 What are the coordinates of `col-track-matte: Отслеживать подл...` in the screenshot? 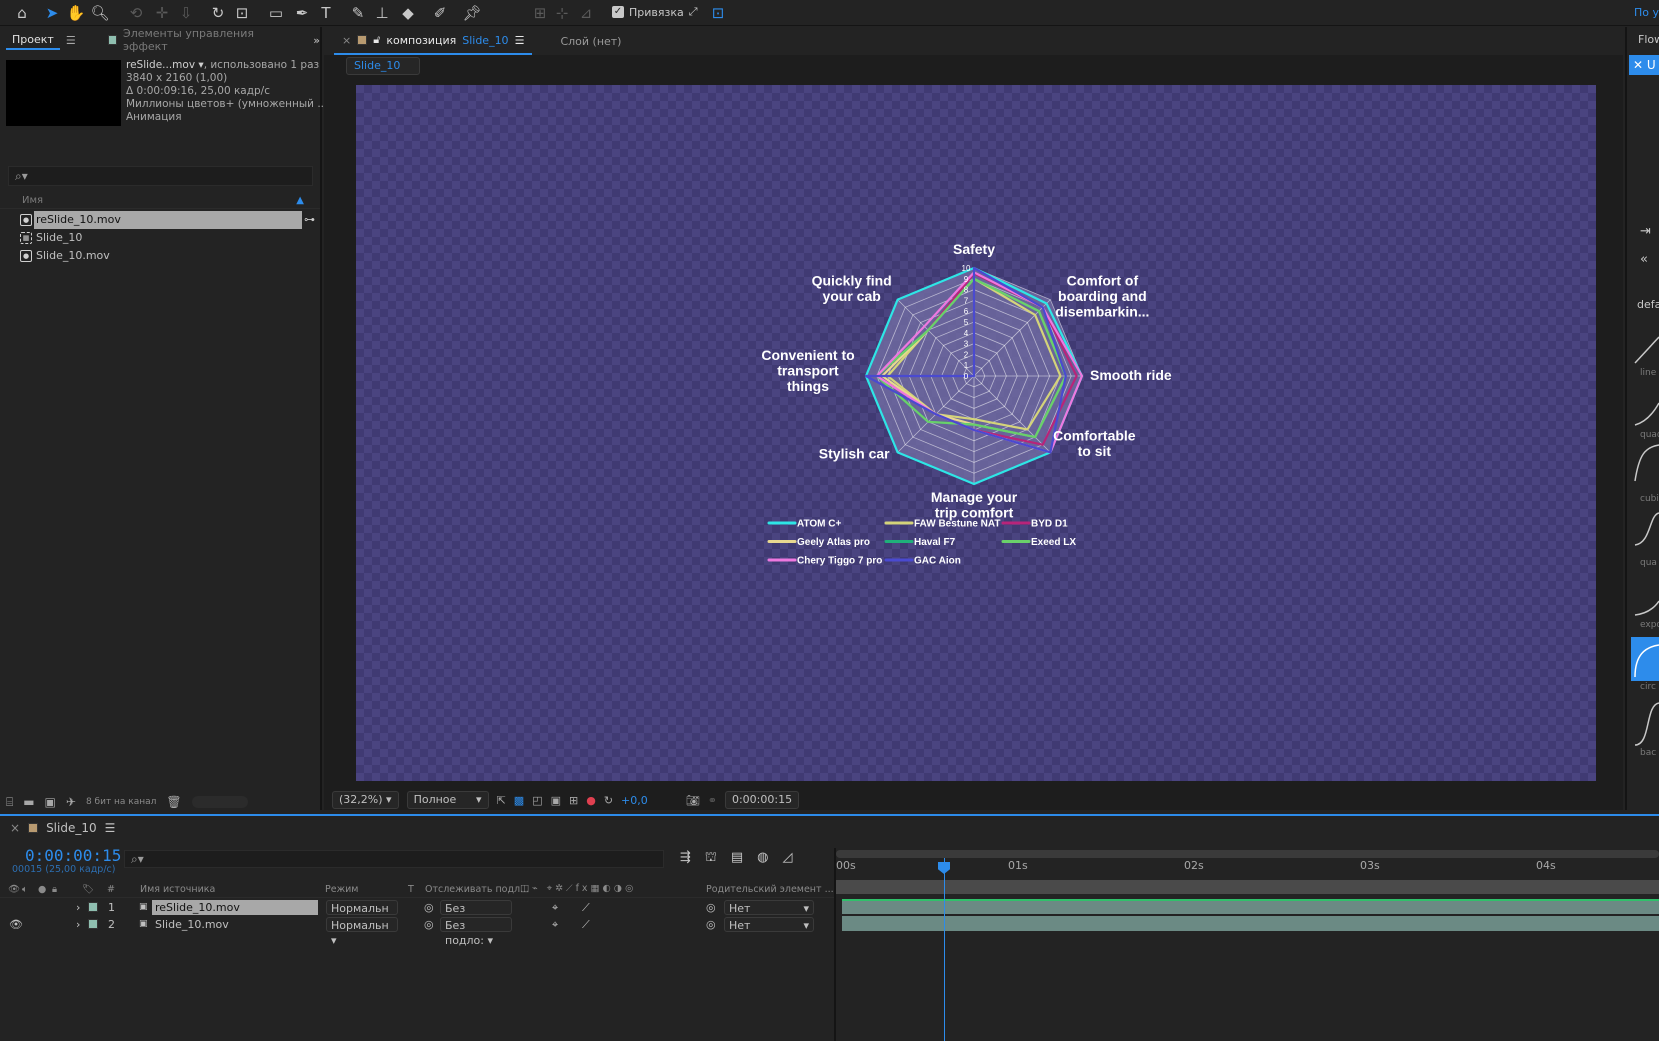 It's located at (477, 889).